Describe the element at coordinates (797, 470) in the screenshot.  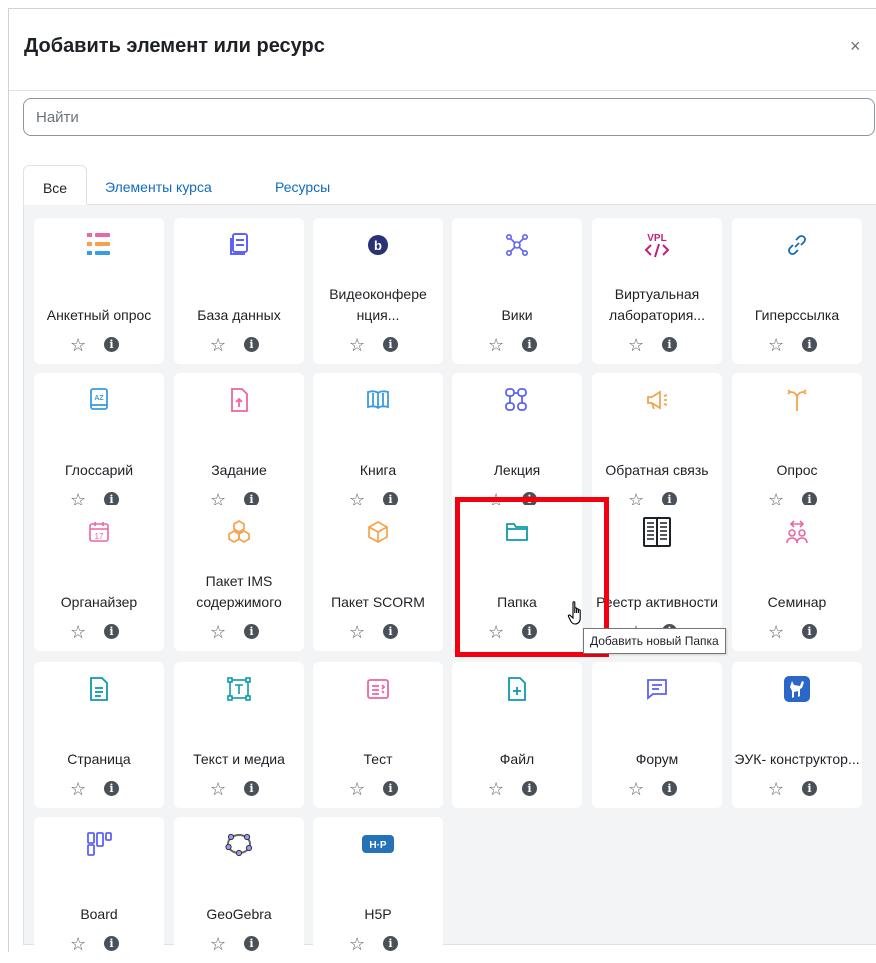
I see `module-name: Опрос` at that location.